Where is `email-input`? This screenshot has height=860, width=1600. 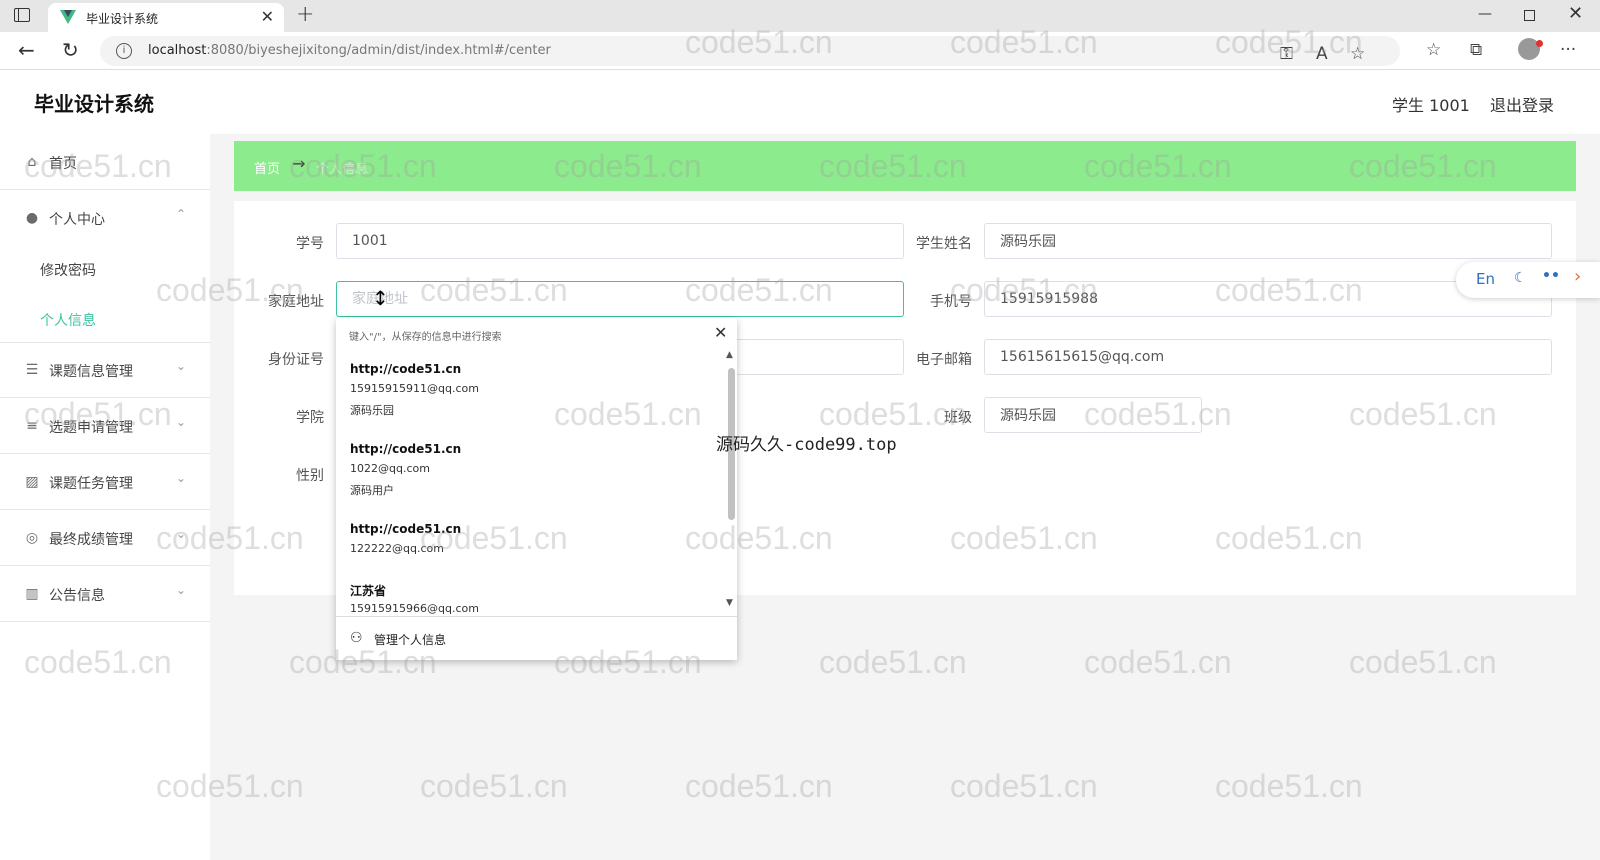
email-input is located at coordinates (1268, 357).